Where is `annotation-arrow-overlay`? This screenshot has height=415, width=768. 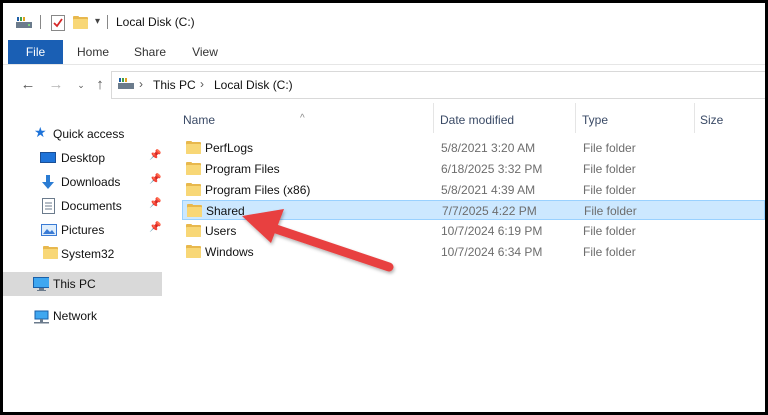
annotation-arrow-overlay is located at coordinates (318, 240).